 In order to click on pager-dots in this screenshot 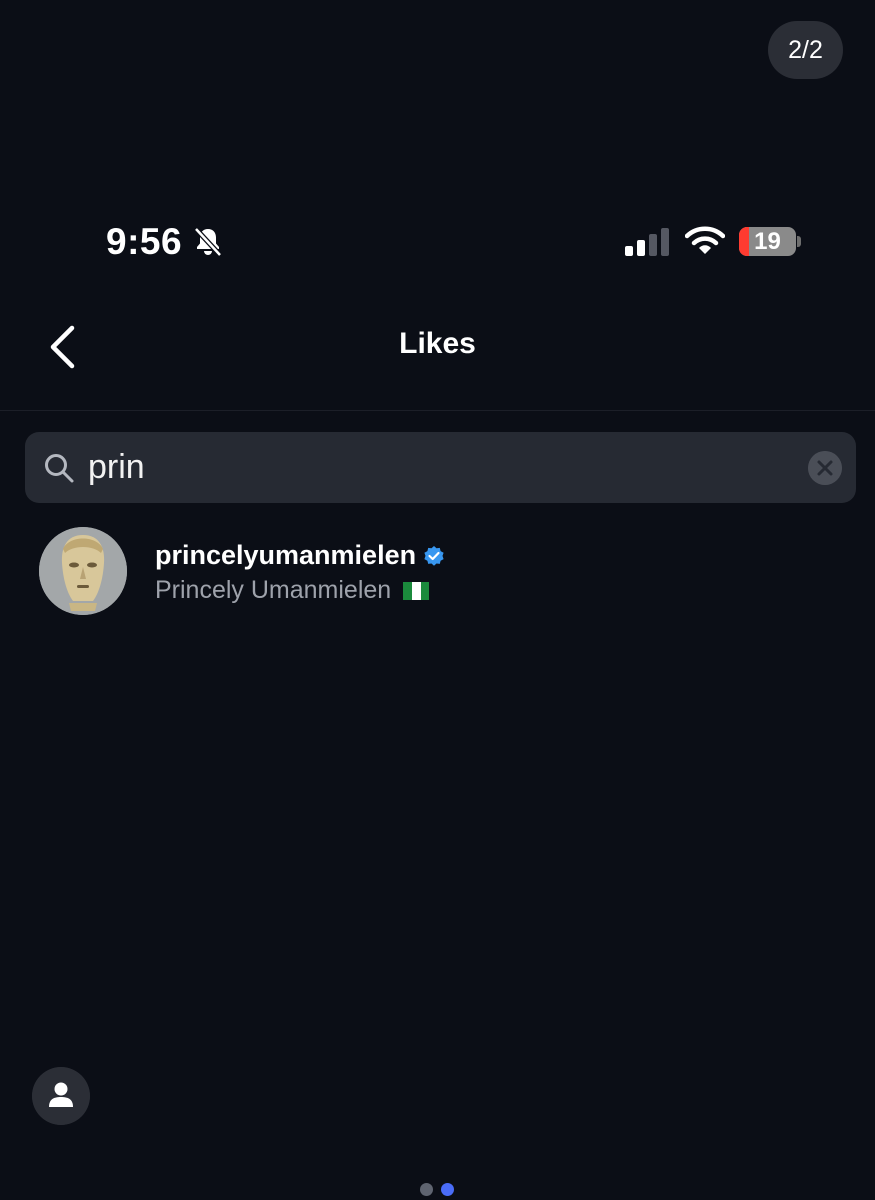, I will do `click(437, 1189)`.